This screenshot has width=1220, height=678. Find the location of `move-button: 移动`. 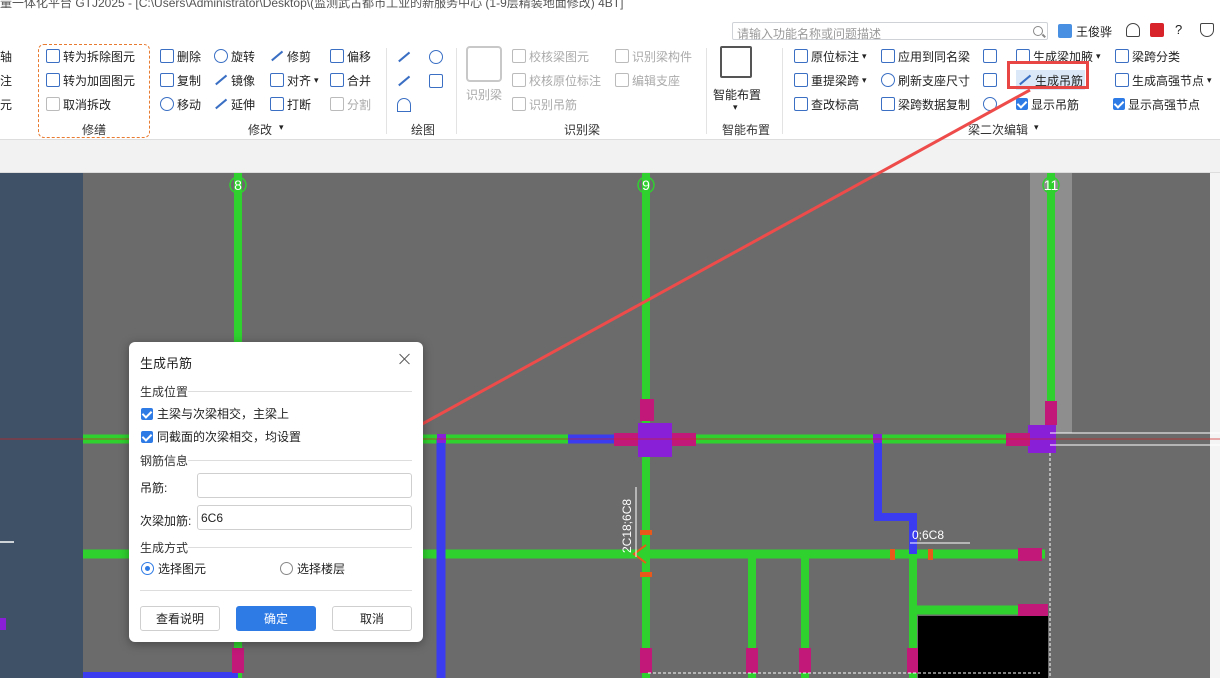

move-button: 移动 is located at coordinates (180, 104).